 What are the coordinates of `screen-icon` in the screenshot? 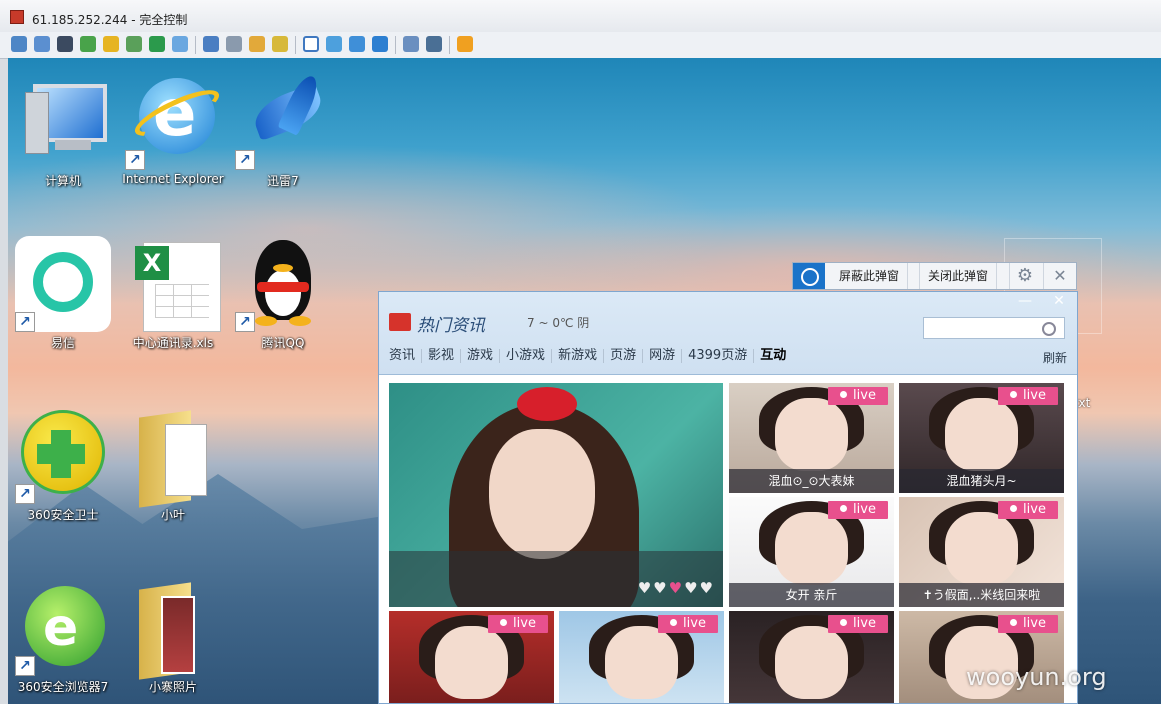 It's located at (19, 44).